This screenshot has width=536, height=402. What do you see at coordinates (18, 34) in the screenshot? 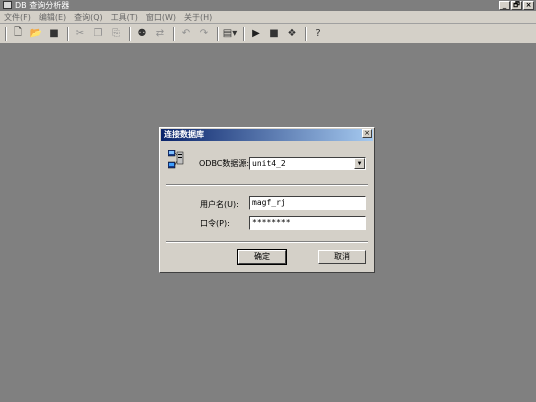
I see `new-query-icon: 🗋` at bounding box center [18, 34].